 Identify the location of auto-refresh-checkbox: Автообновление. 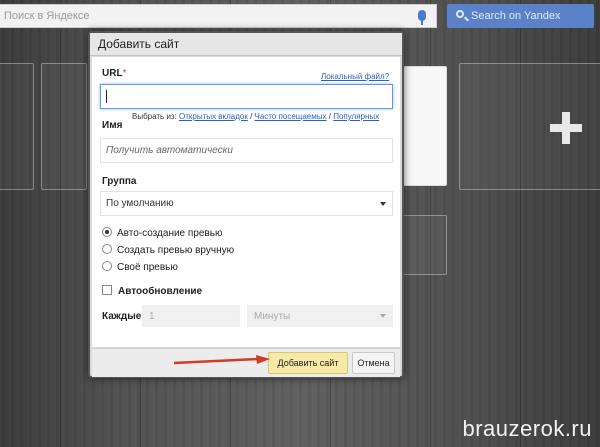
(152, 292).